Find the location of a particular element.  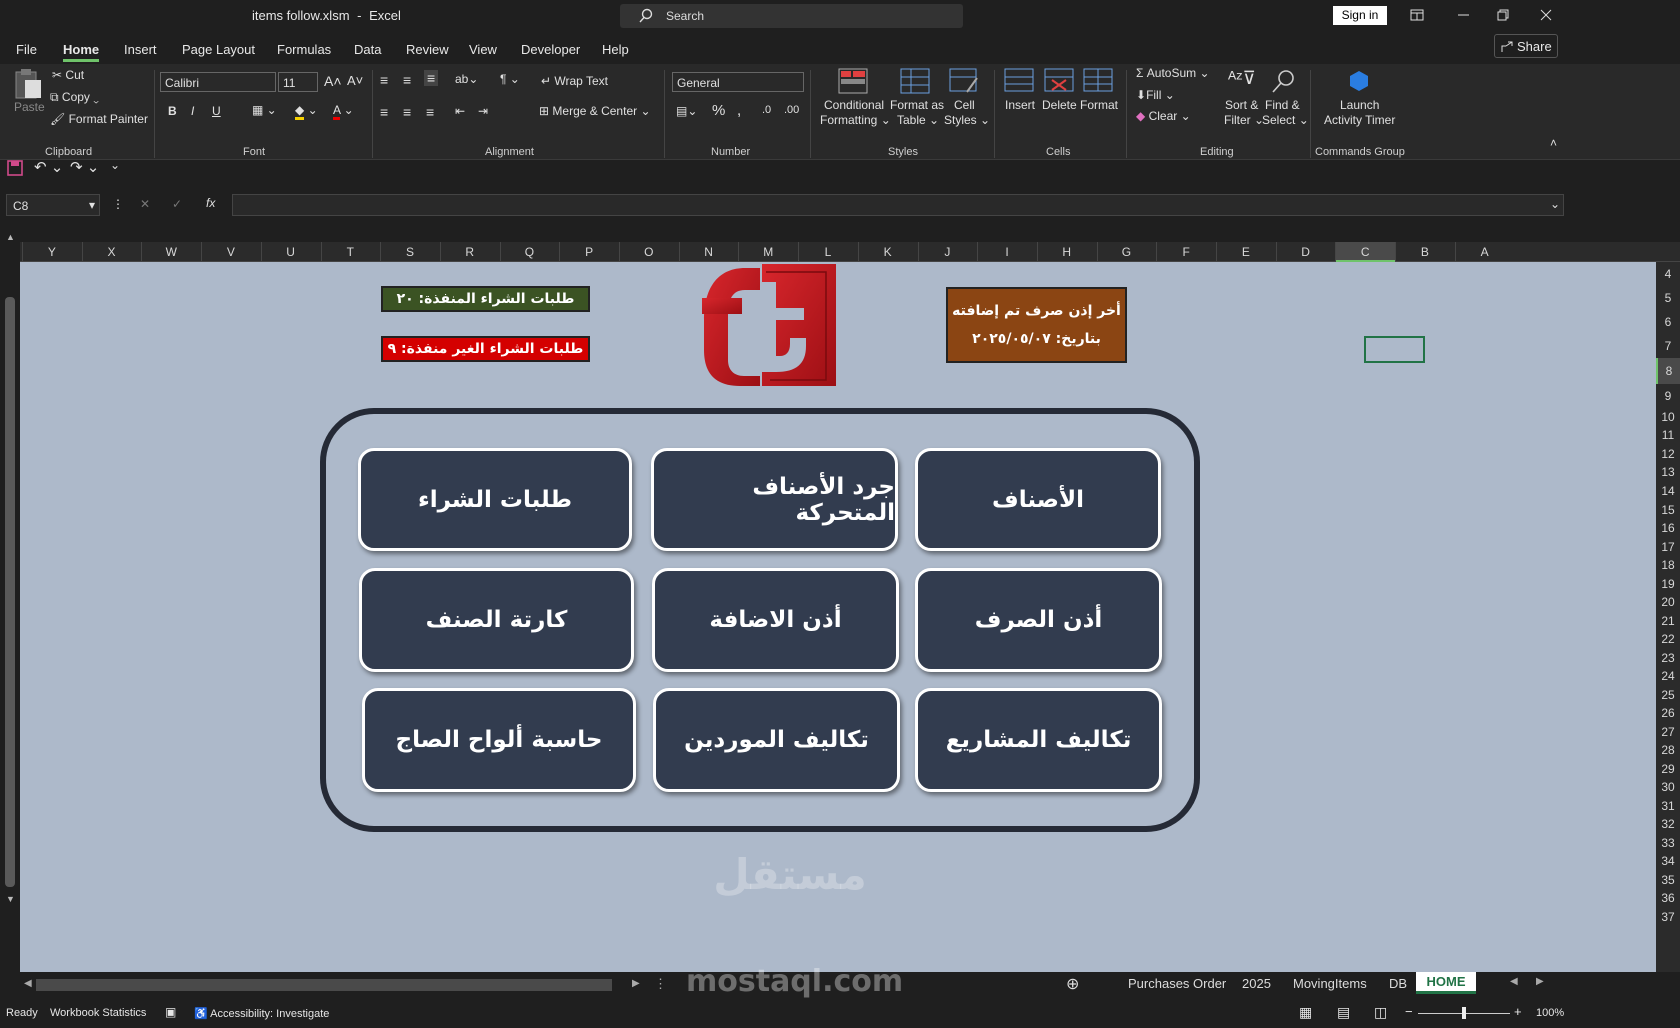

menu-page-layout: Page Layout is located at coordinates (218, 49).